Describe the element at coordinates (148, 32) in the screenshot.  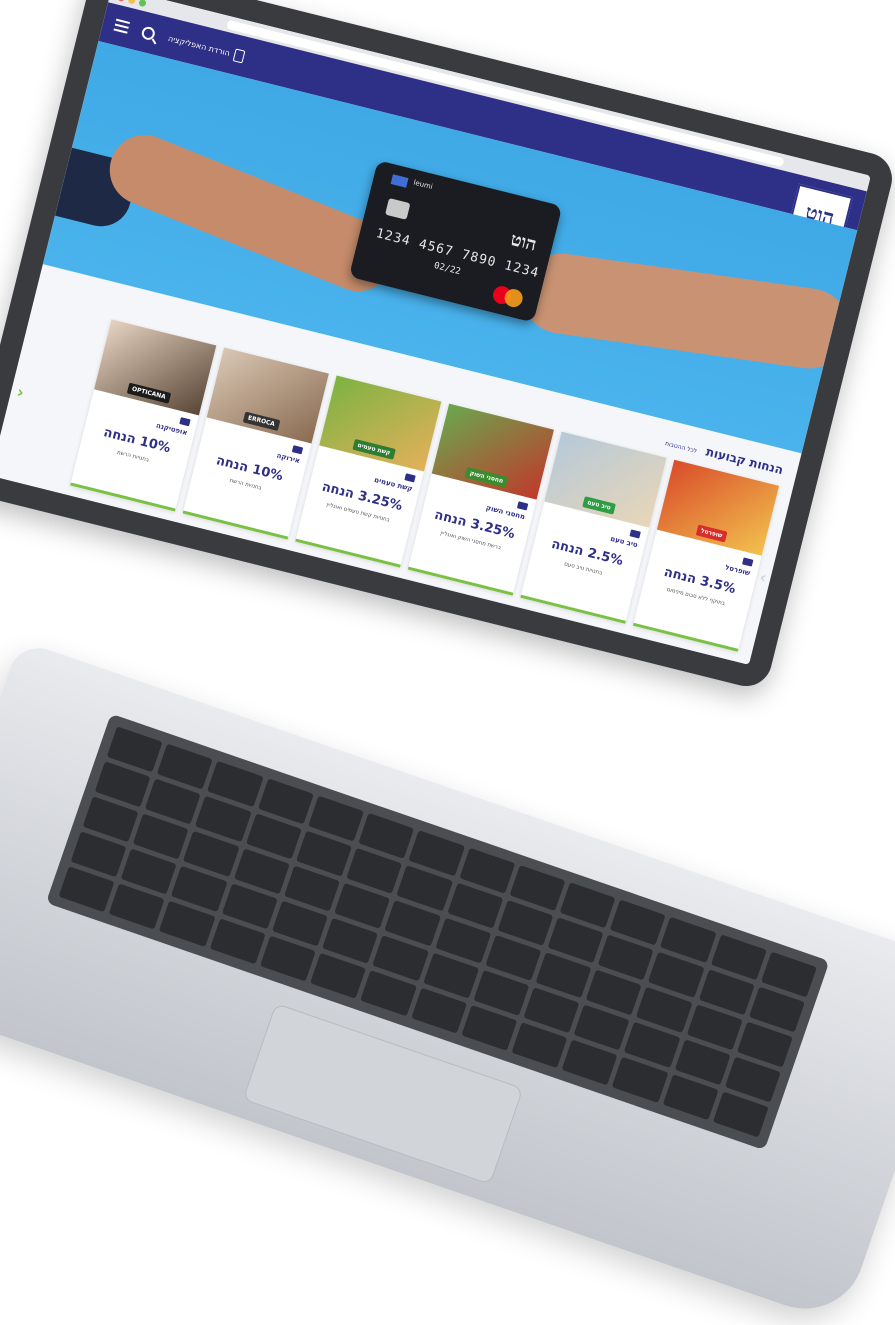
I see `search-icon` at that location.